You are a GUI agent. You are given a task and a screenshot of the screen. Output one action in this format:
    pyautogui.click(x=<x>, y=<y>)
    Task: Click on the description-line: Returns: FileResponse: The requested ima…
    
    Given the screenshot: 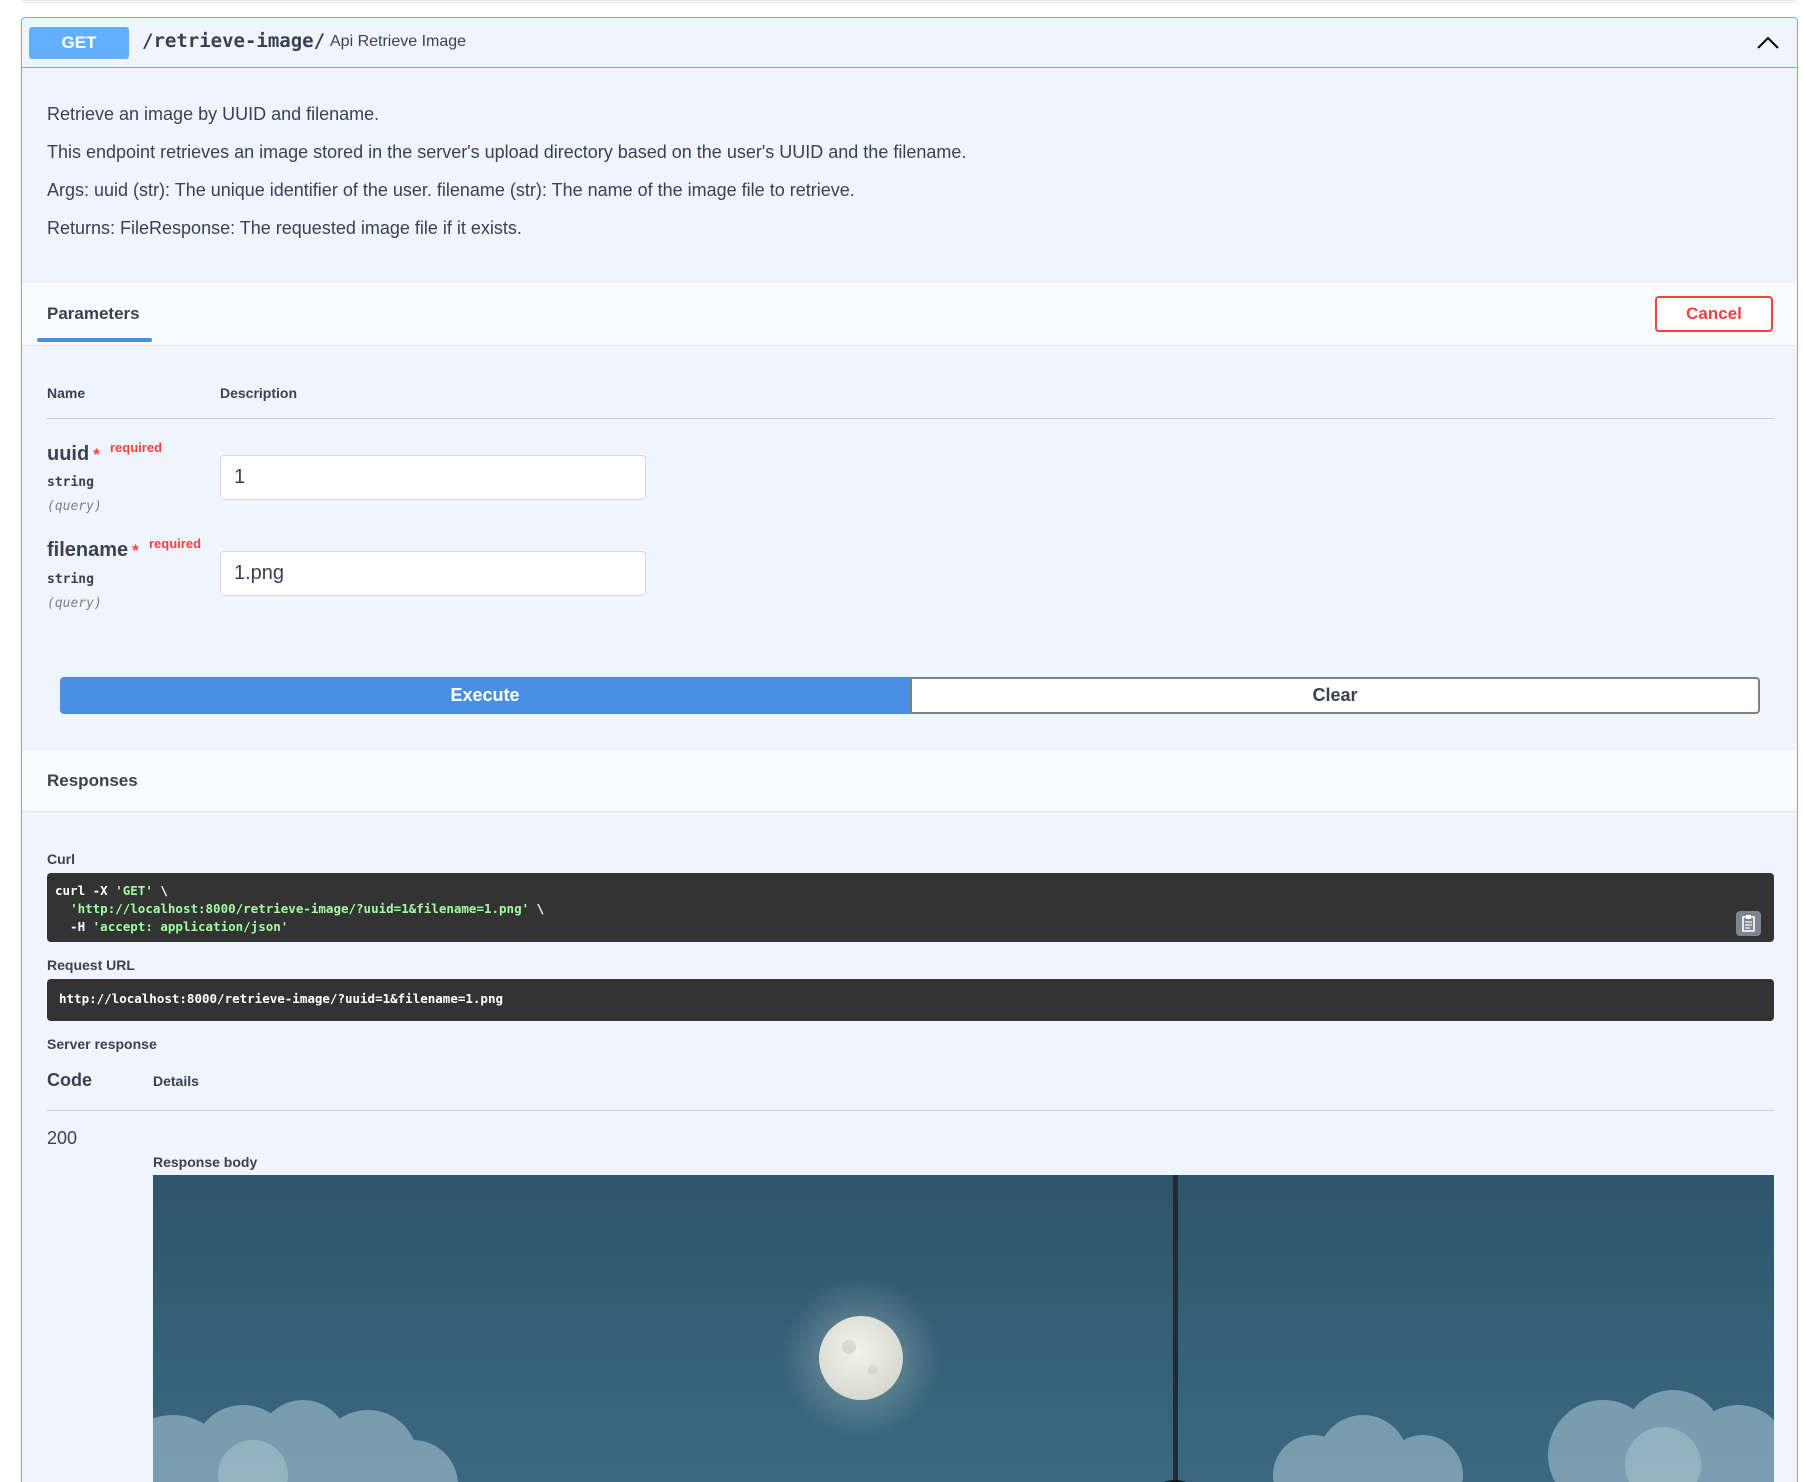 What is the action you would take?
    pyautogui.click(x=284, y=228)
    